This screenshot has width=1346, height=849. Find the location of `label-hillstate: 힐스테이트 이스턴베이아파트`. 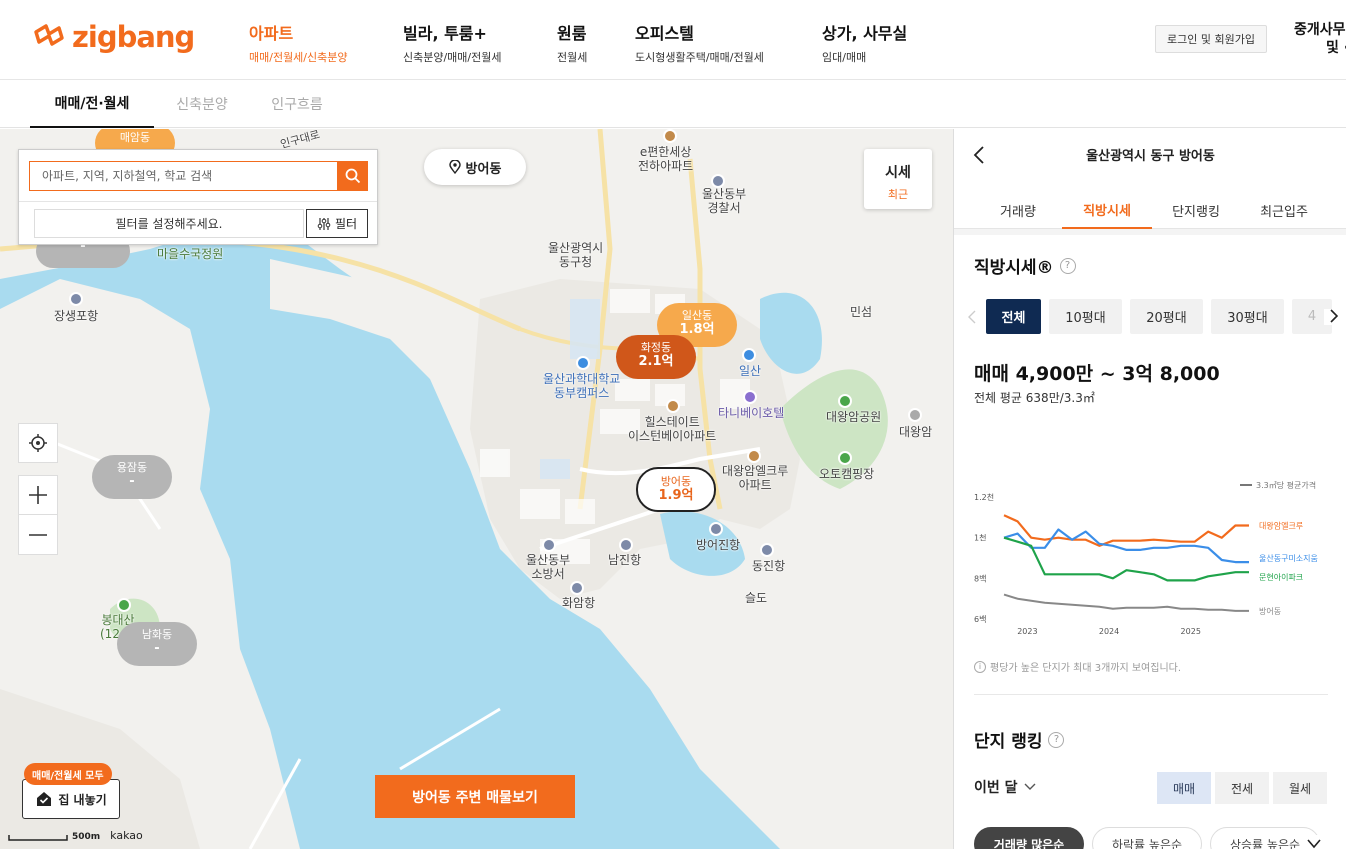

label-hillstate: 힐스테이트 이스턴베이아파트 is located at coordinates (672, 429).